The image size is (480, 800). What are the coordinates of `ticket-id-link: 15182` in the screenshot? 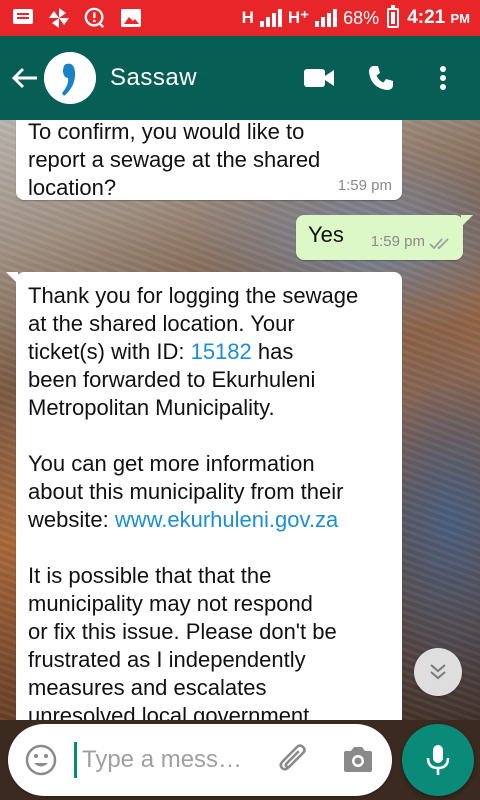 It's located at (221, 351).